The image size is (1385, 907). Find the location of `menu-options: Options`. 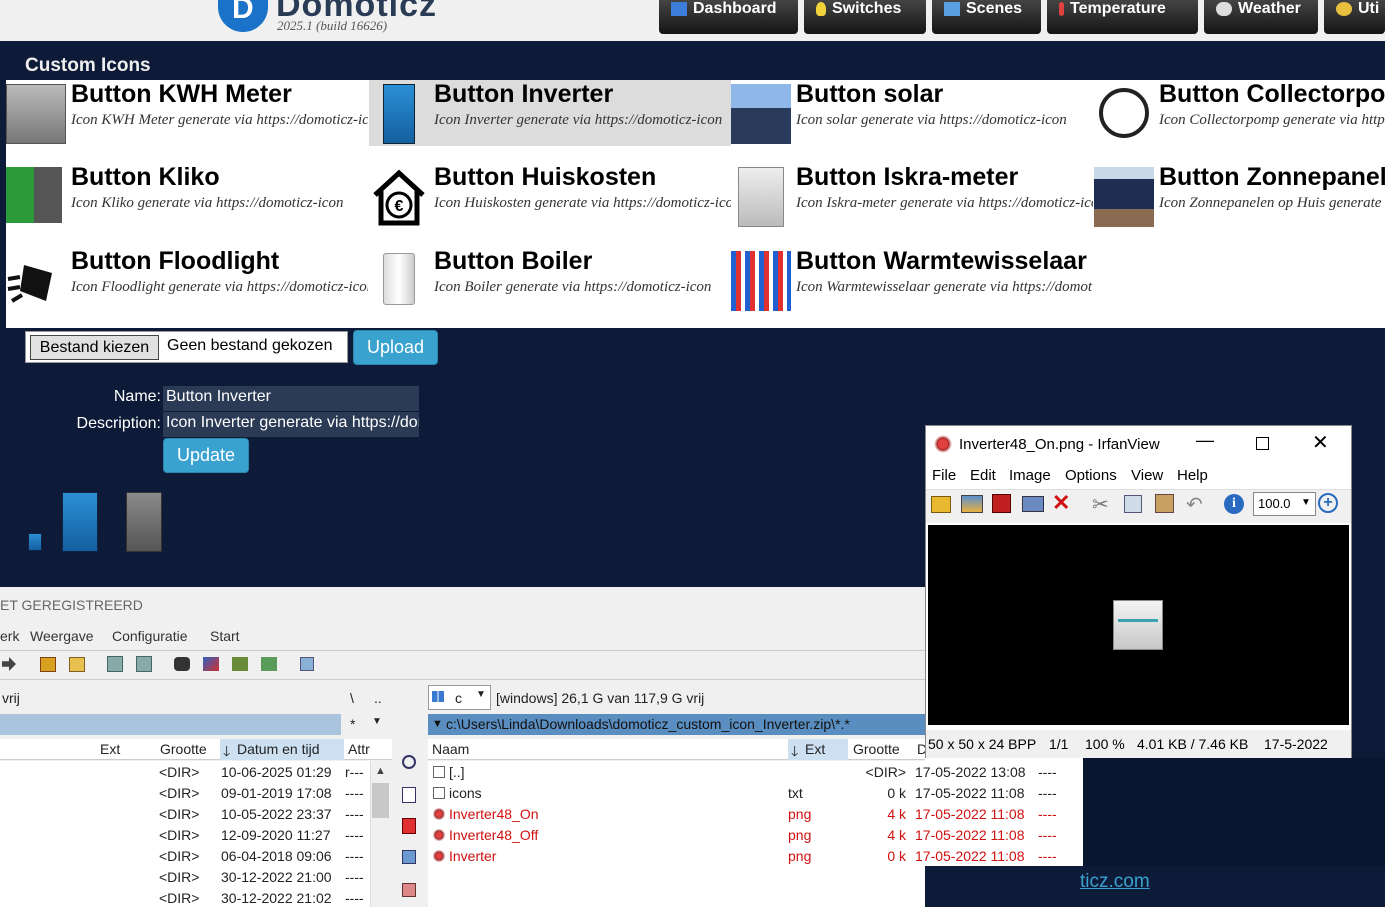

menu-options: Options is located at coordinates (1091, 475).